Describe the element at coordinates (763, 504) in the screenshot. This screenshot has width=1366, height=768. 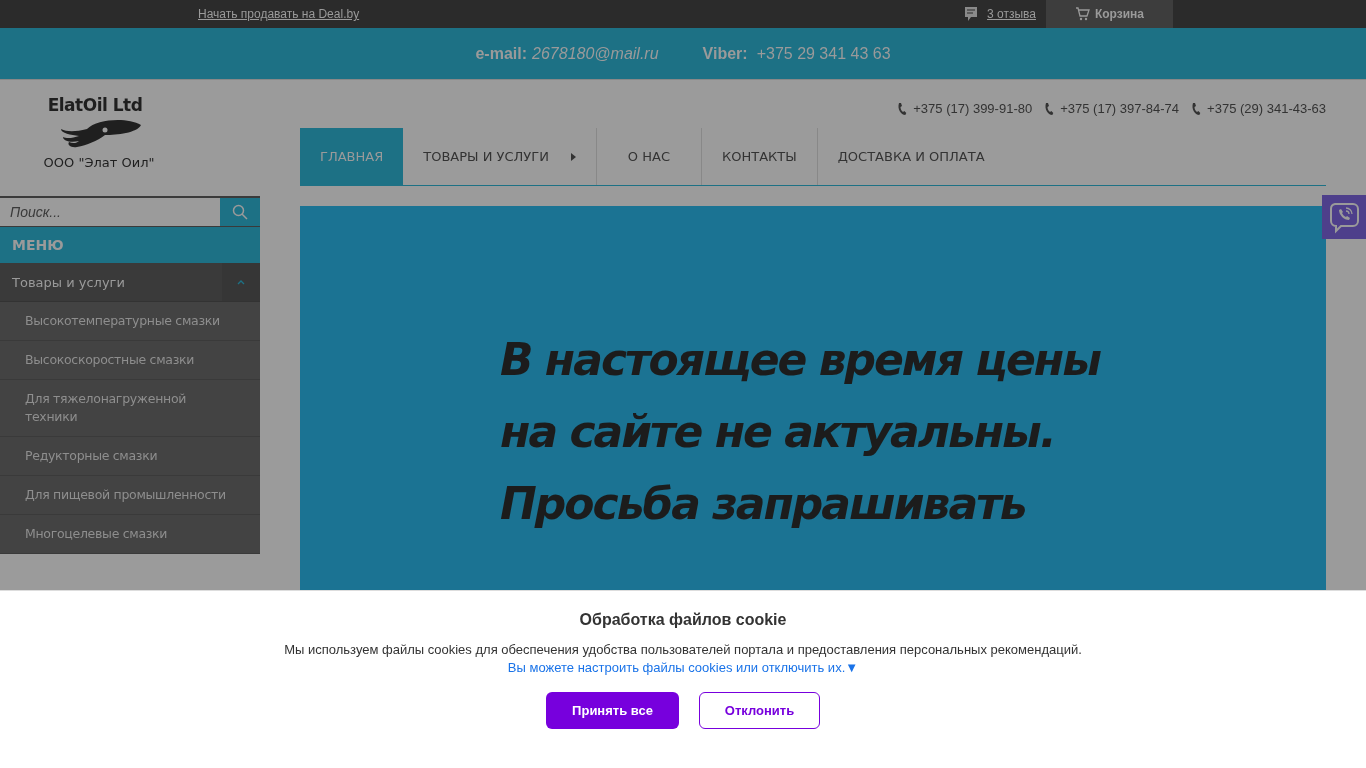
I see `banner-text: Просьба запрашивать` at that location.